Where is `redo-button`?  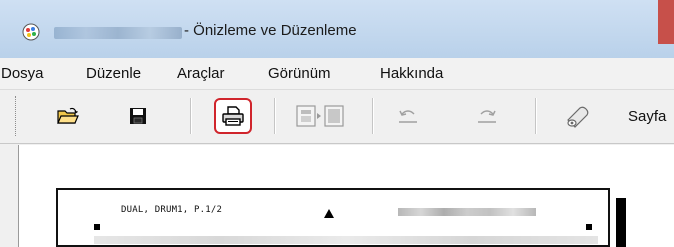
redo-button is located at coordinates (487, 116).